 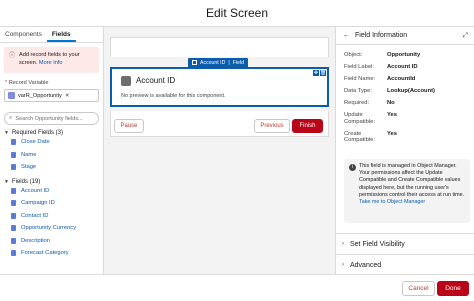 I want to click on list-item: Contact ID, so click(x=57, y=216).